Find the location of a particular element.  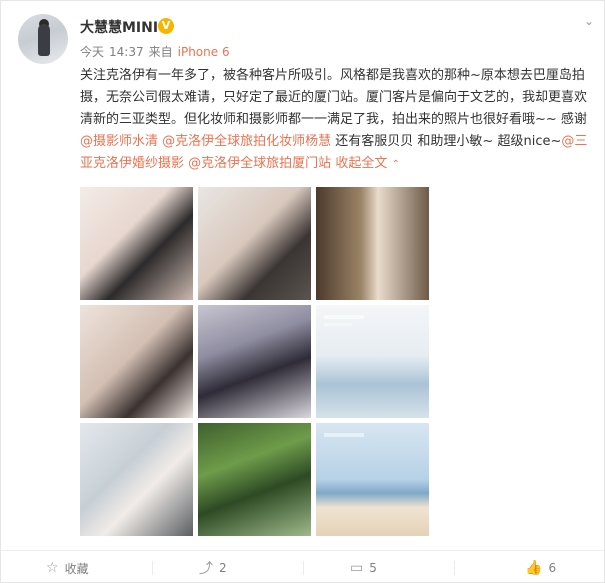

avatar is located at coordinates (43, 39).